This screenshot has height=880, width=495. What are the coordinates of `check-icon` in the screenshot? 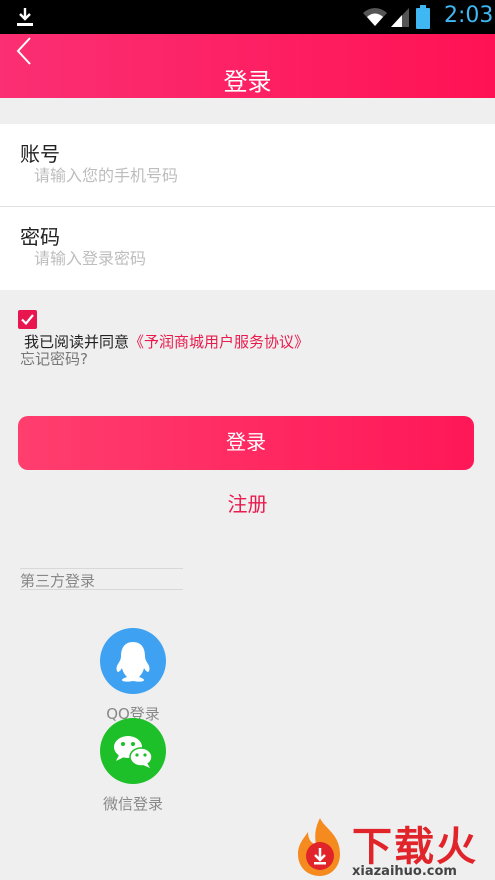 It's located at (27, 320).